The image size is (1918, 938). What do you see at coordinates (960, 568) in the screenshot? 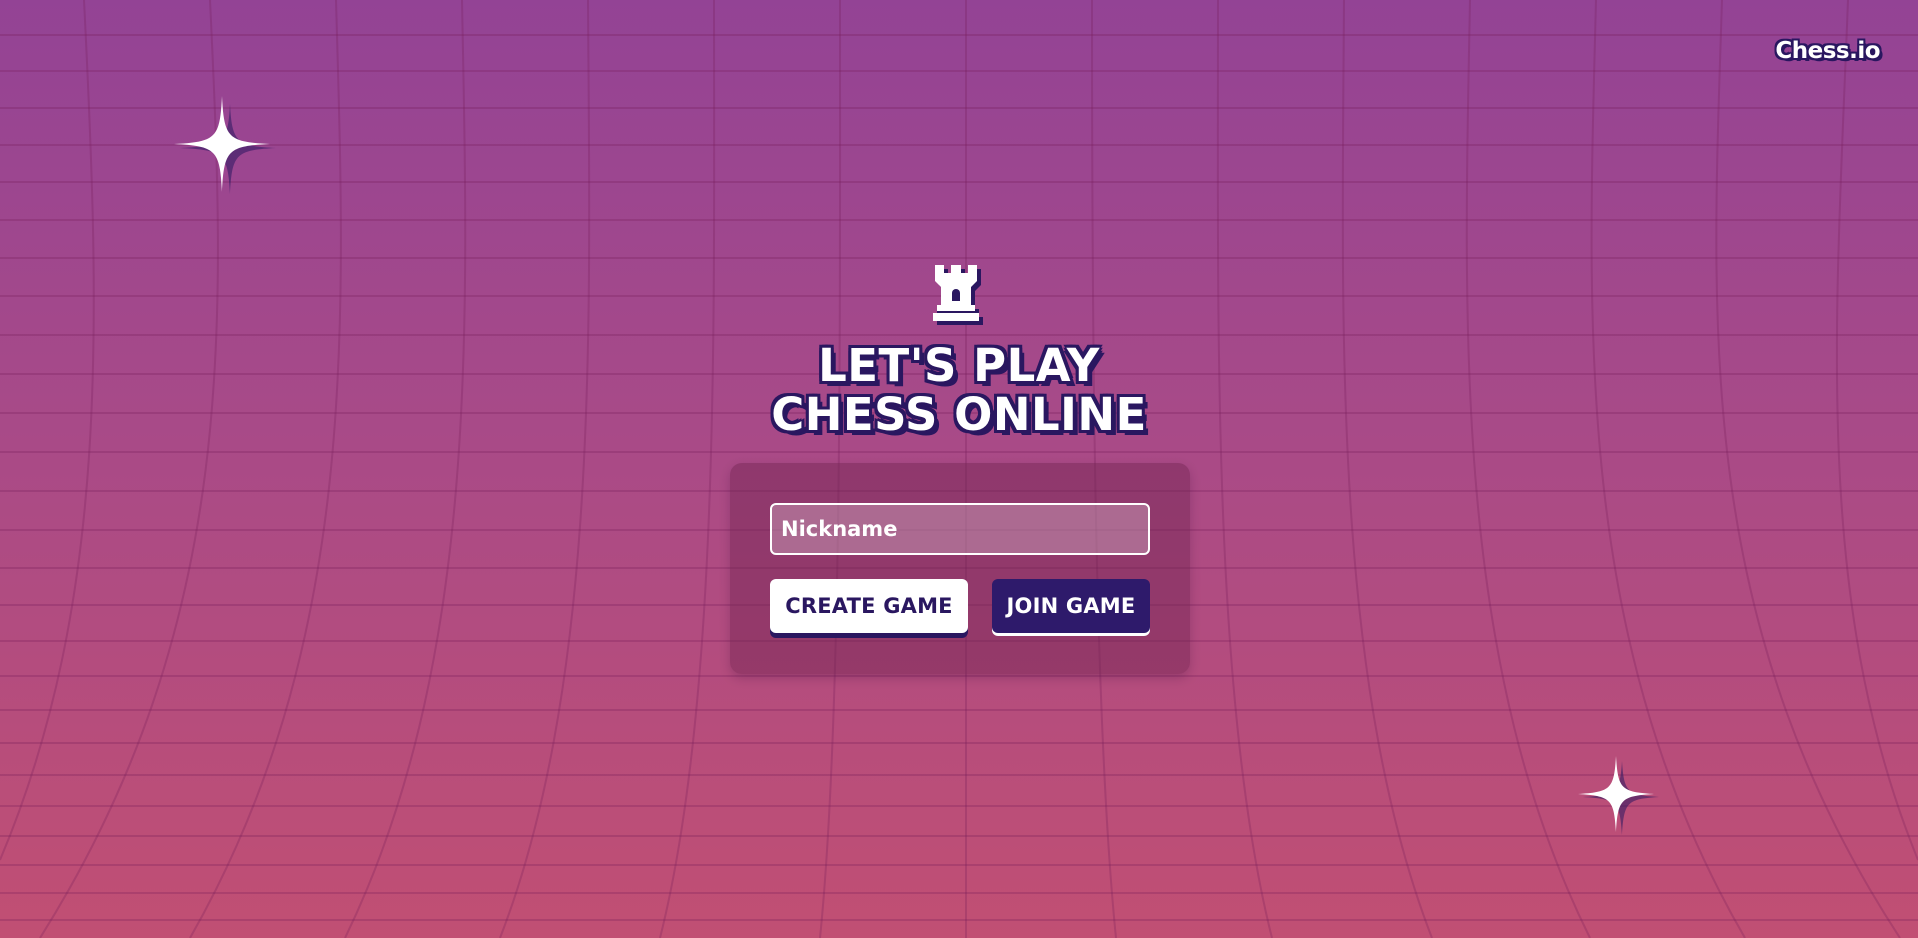
I see `join-form-card: CREATE GAME JOIN GAME` at bounding box center [960, 568].